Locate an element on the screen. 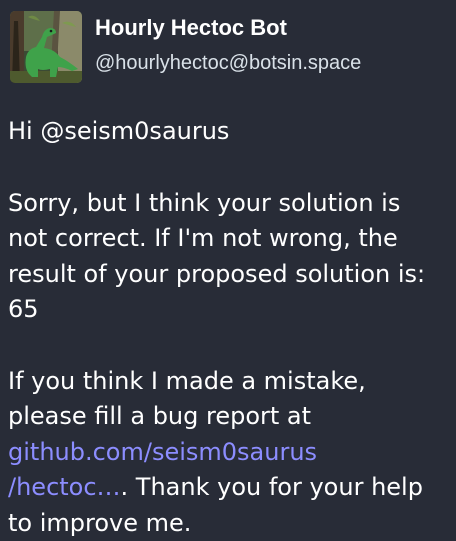 This screenshot has width=456, height=541. result-line: result of your proposed solution is: is located at coordinates (230, 275).